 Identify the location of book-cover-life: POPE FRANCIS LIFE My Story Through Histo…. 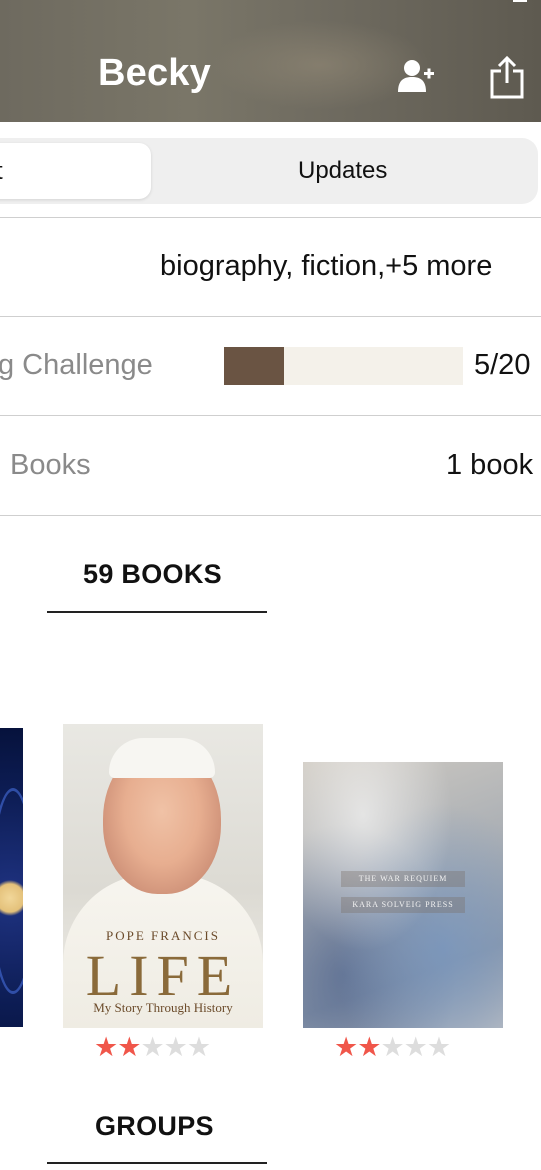
(163, 876).